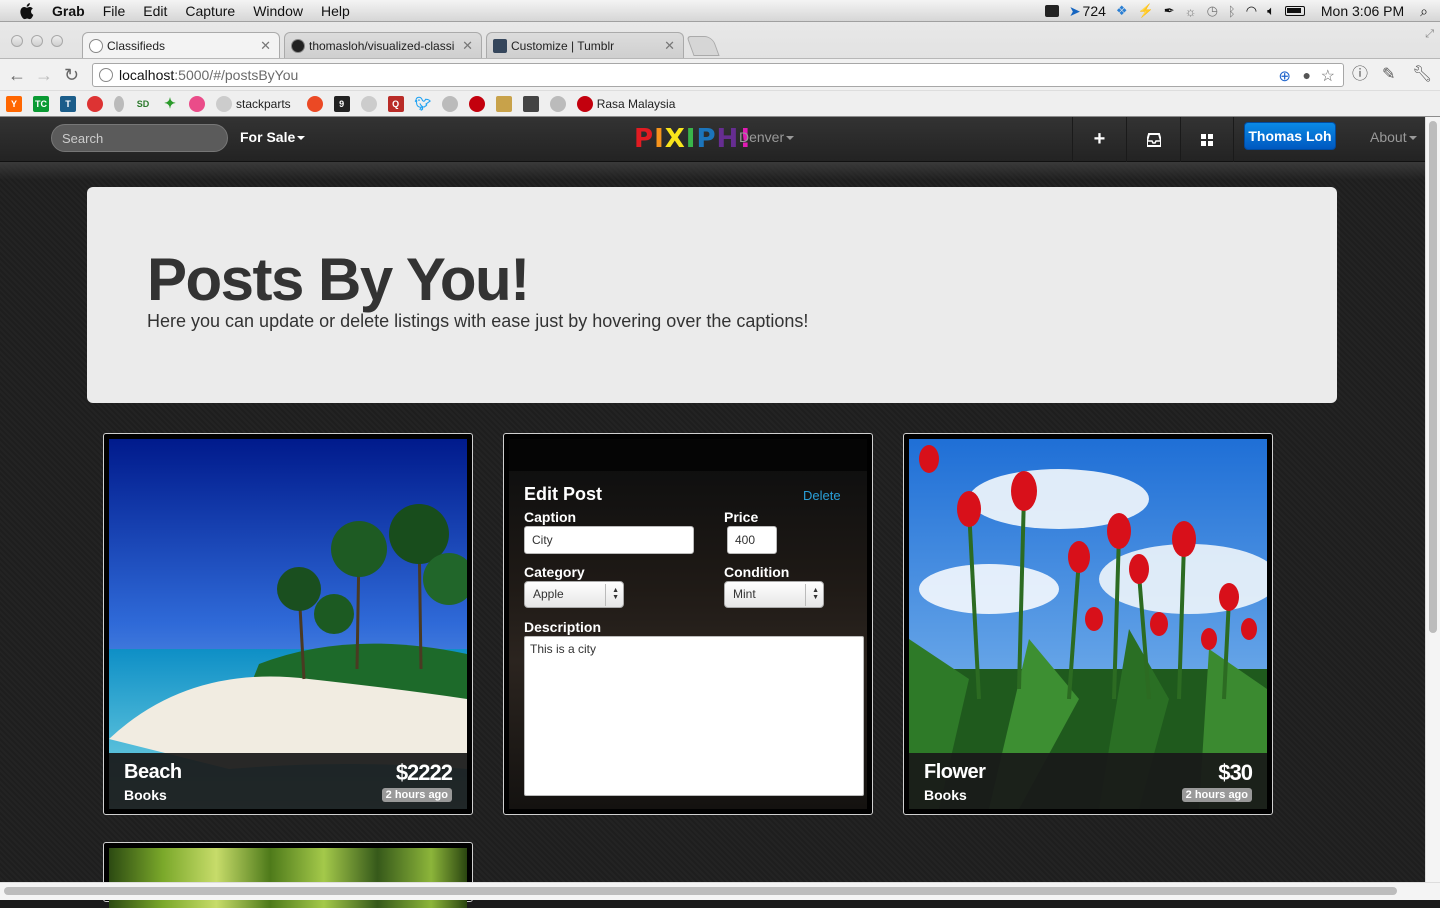  What do you see at coordinates (548, 594) in the screenshot?
I see `category-select-value: Apple` at bounding box center [548, 594].